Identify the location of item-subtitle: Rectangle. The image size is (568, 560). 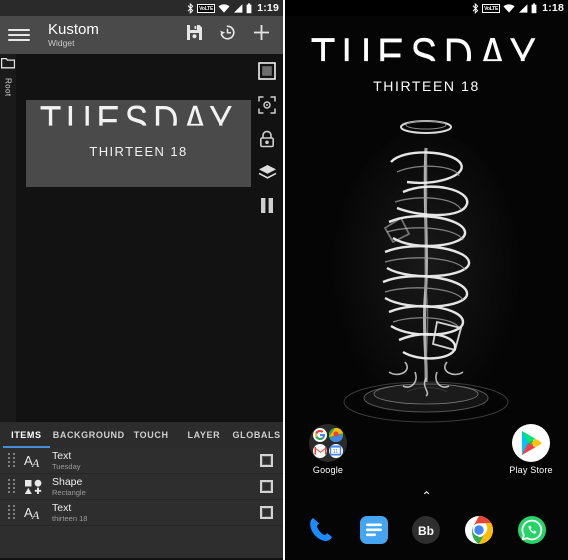
(69, 492).